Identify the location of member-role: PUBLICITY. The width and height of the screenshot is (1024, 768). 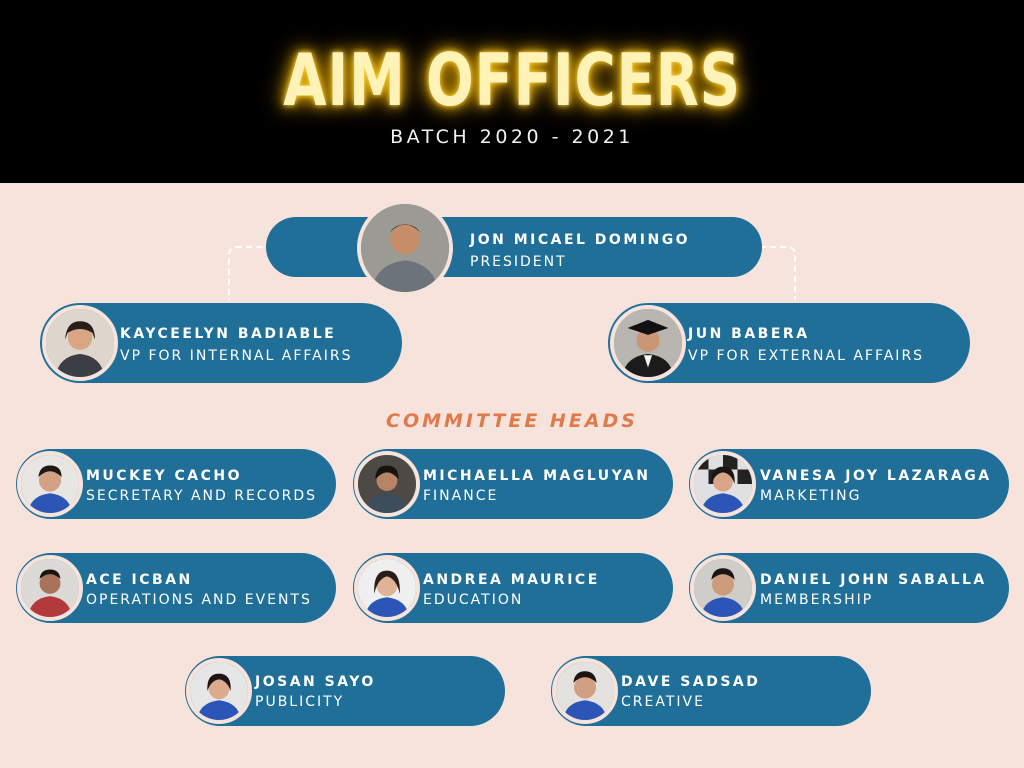
(300, 702).